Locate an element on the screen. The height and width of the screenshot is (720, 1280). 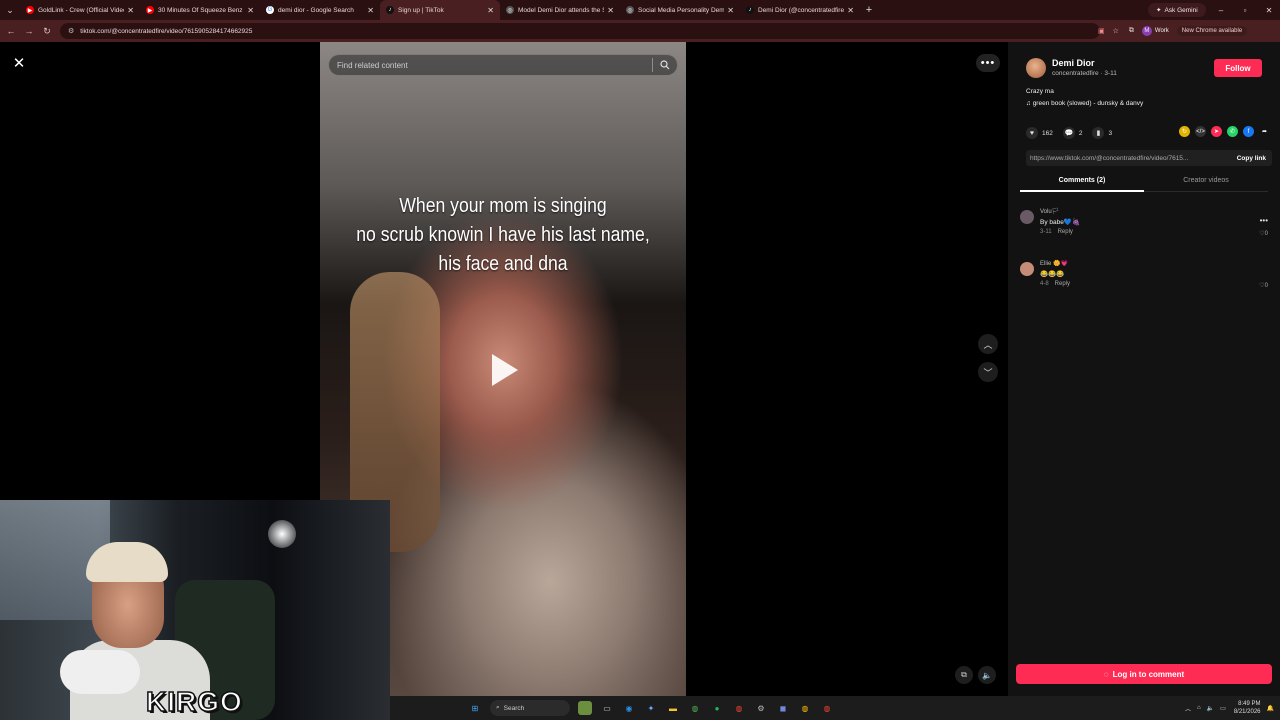
forward-button: → is located at coordinates (29, 31).